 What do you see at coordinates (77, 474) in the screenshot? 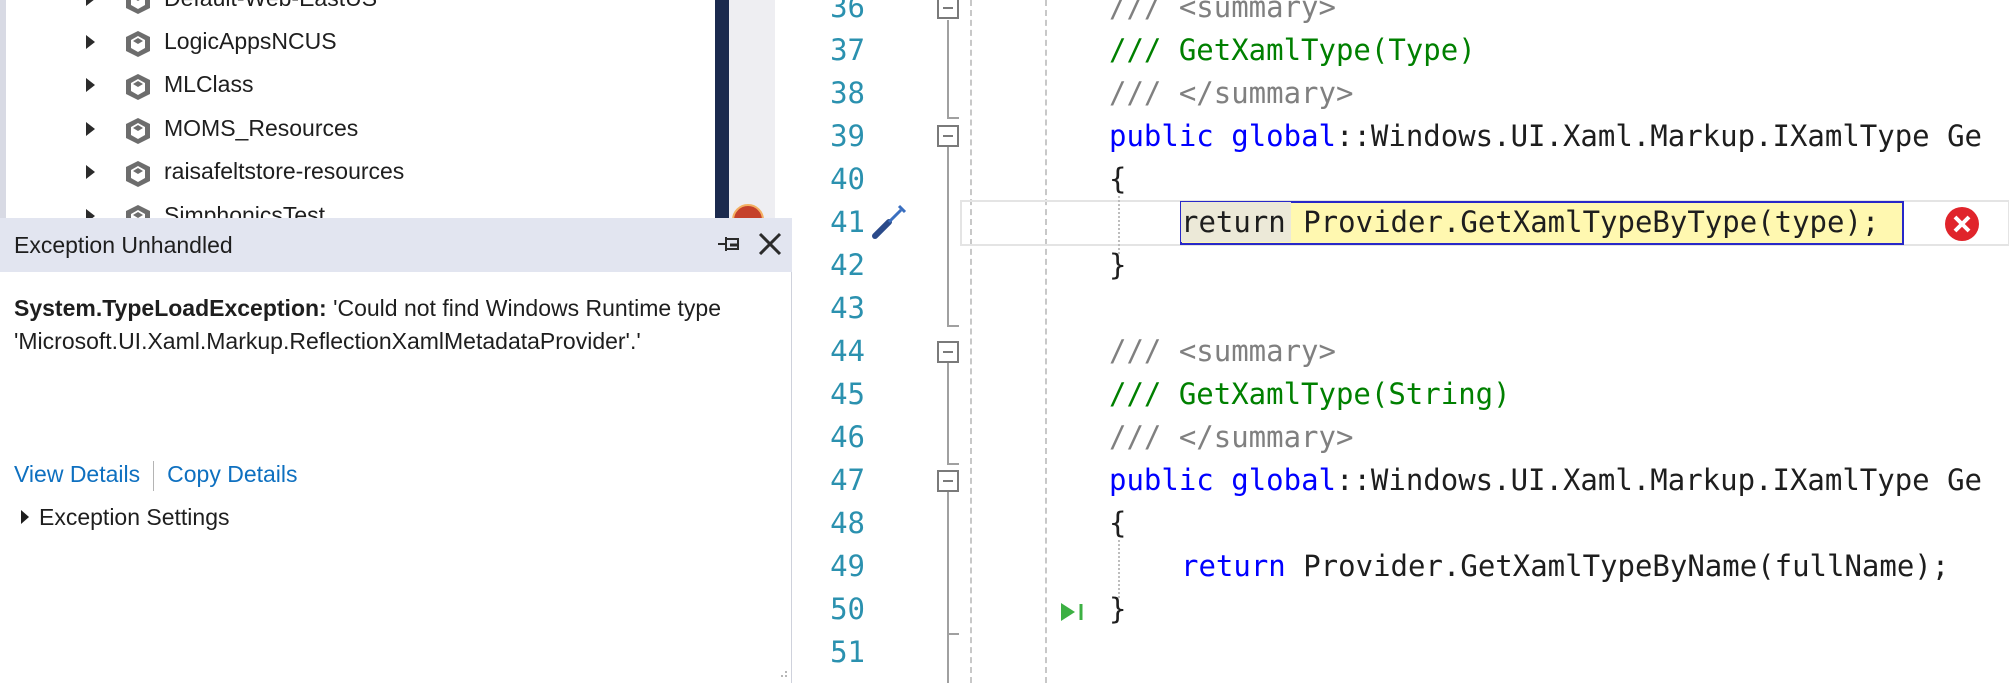
I see `view-details-link: View Details` at bounding box center [77, 474].